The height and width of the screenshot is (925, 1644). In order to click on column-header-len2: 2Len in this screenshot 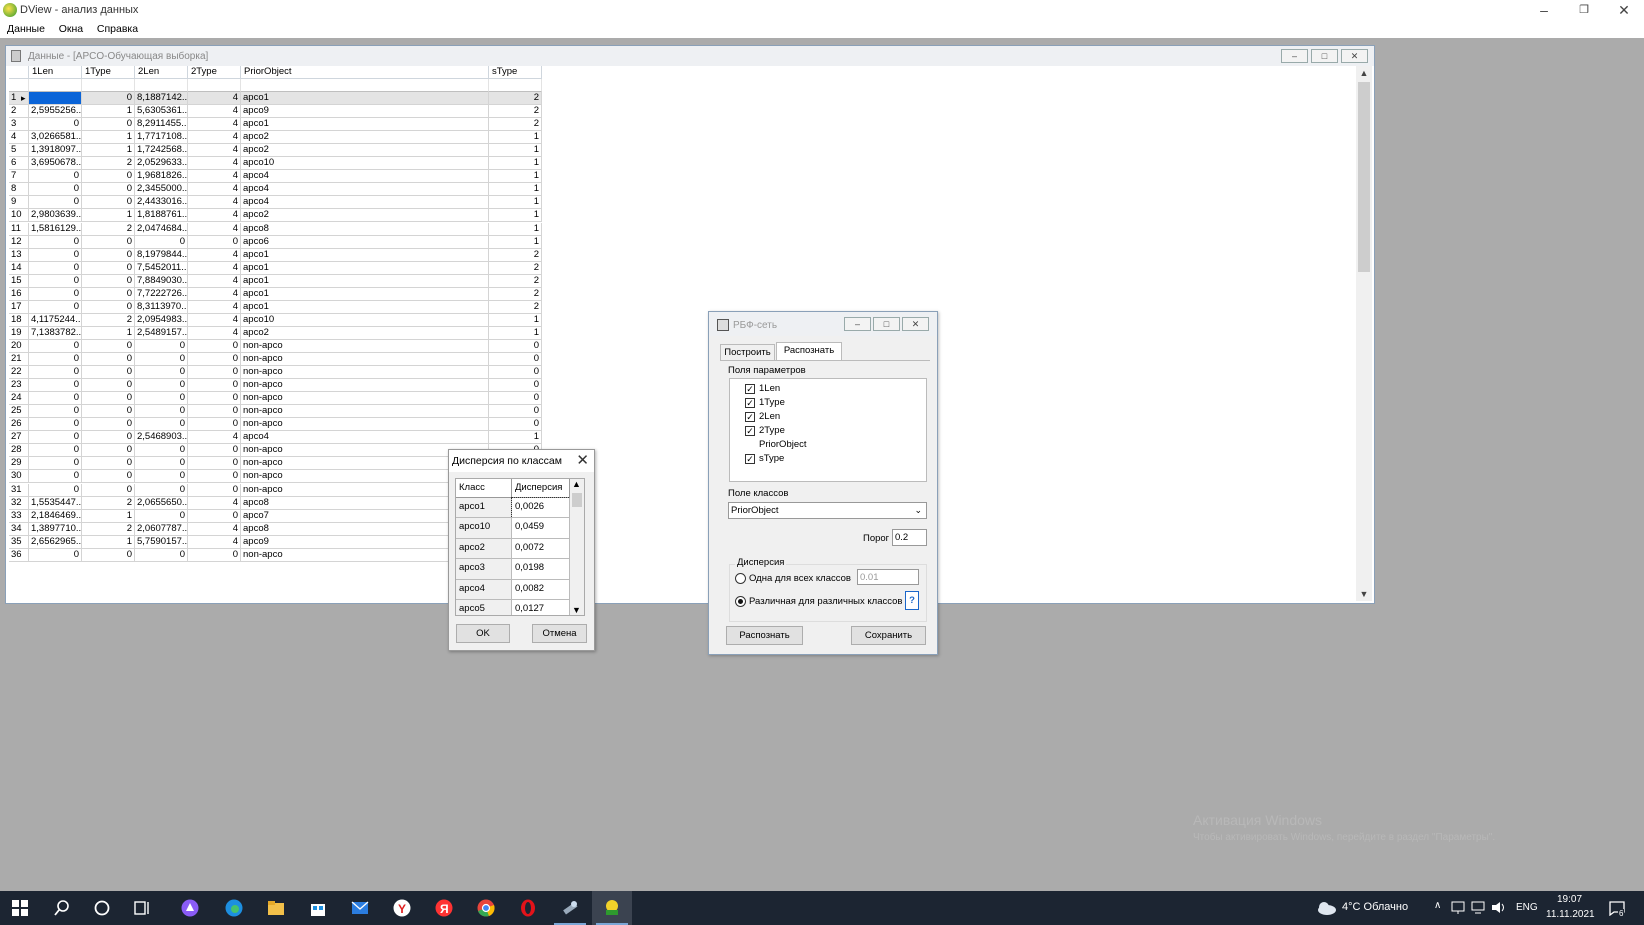, I will do `click(161, 72)`.